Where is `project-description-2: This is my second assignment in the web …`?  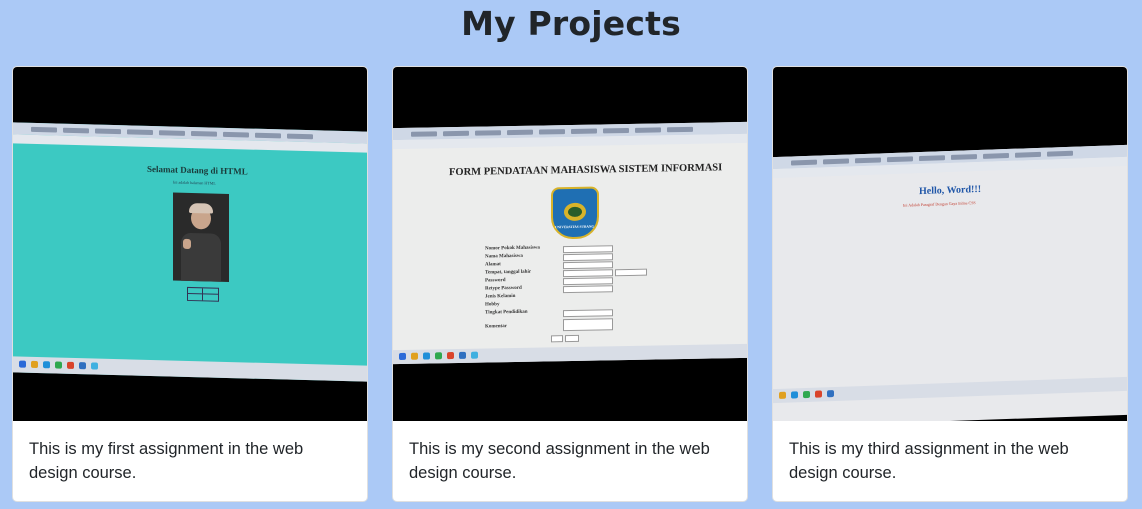
project-description-2: This is my second assignment in the web … is located at coordinates (559, 461).